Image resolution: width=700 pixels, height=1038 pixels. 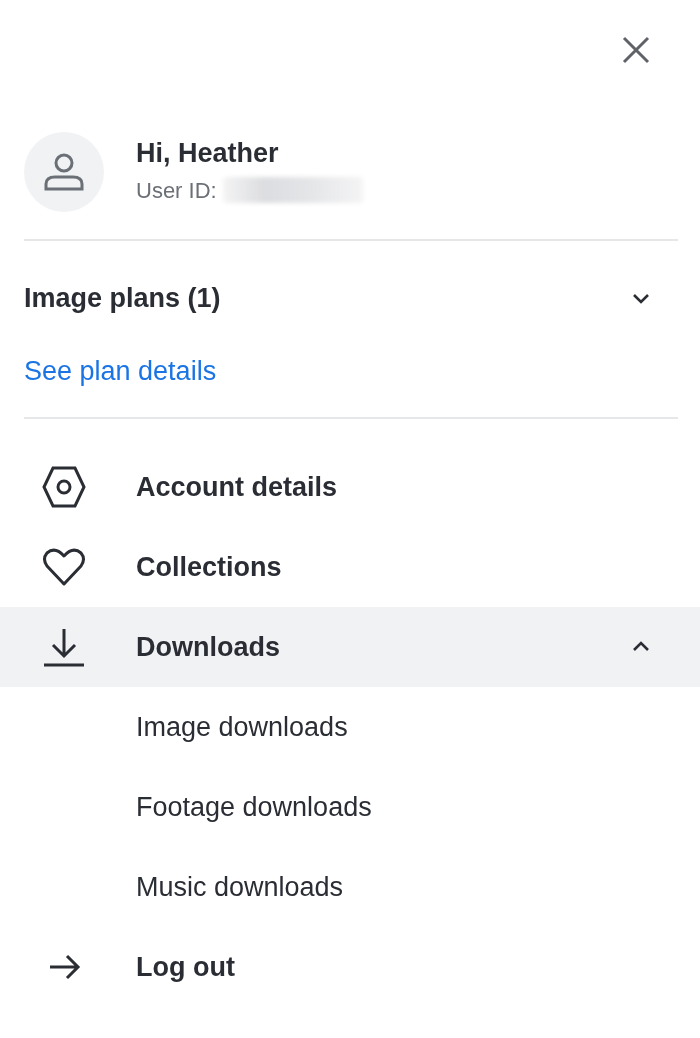 I want to click on menu-item: Log out, so click(x=350, y=967).